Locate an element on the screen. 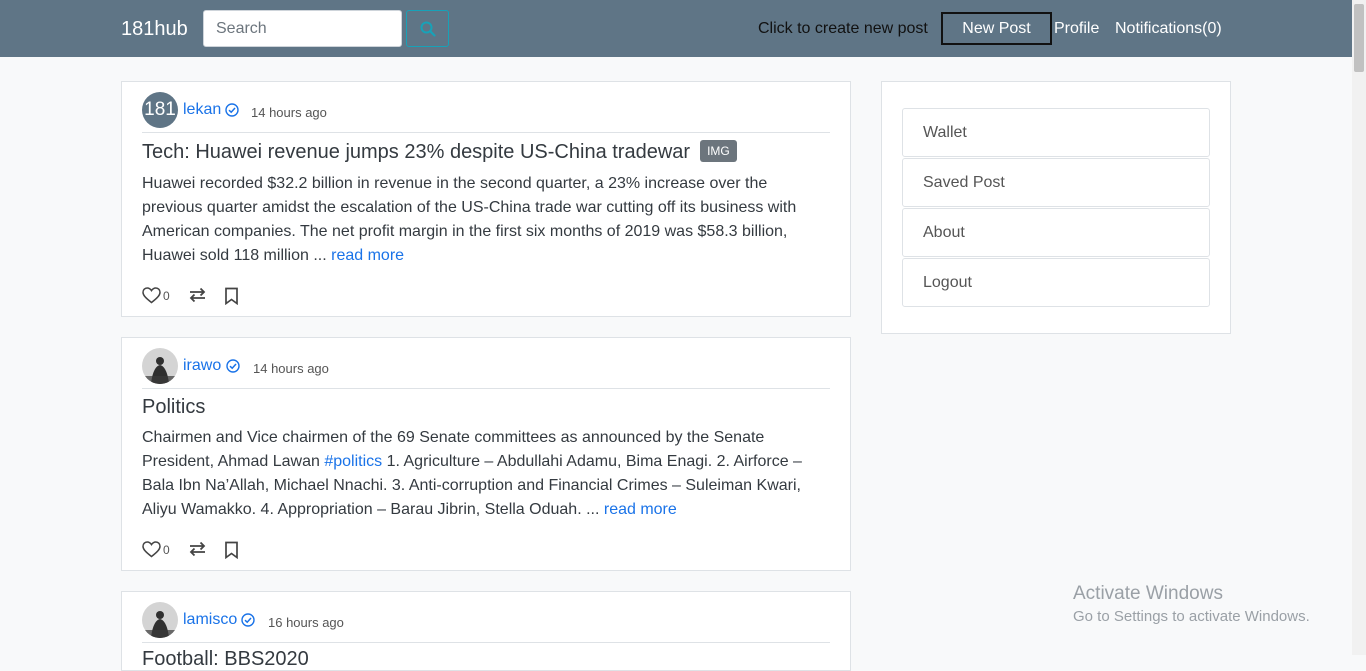 This screenshot has width=1366, height=671. author-link: irawo is located at coordinates (202, 366).